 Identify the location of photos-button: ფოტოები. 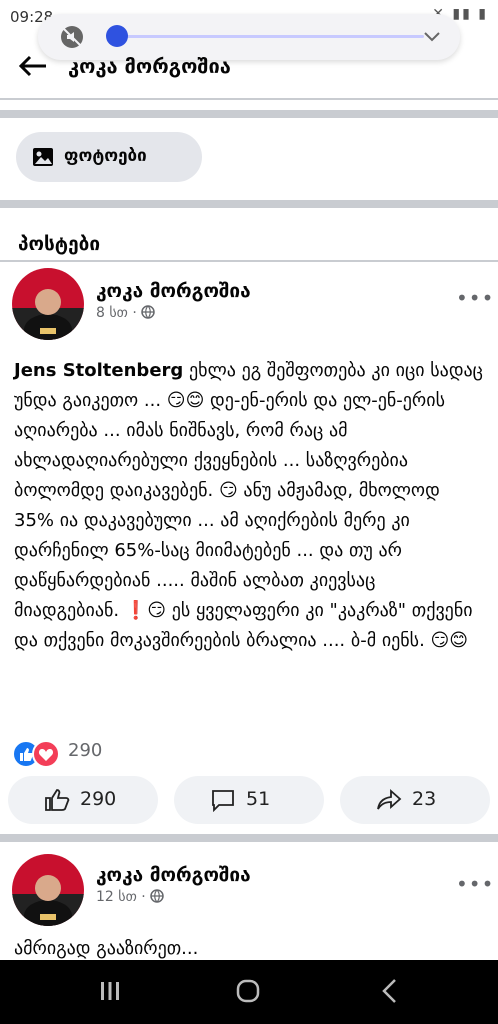
(109, 157).